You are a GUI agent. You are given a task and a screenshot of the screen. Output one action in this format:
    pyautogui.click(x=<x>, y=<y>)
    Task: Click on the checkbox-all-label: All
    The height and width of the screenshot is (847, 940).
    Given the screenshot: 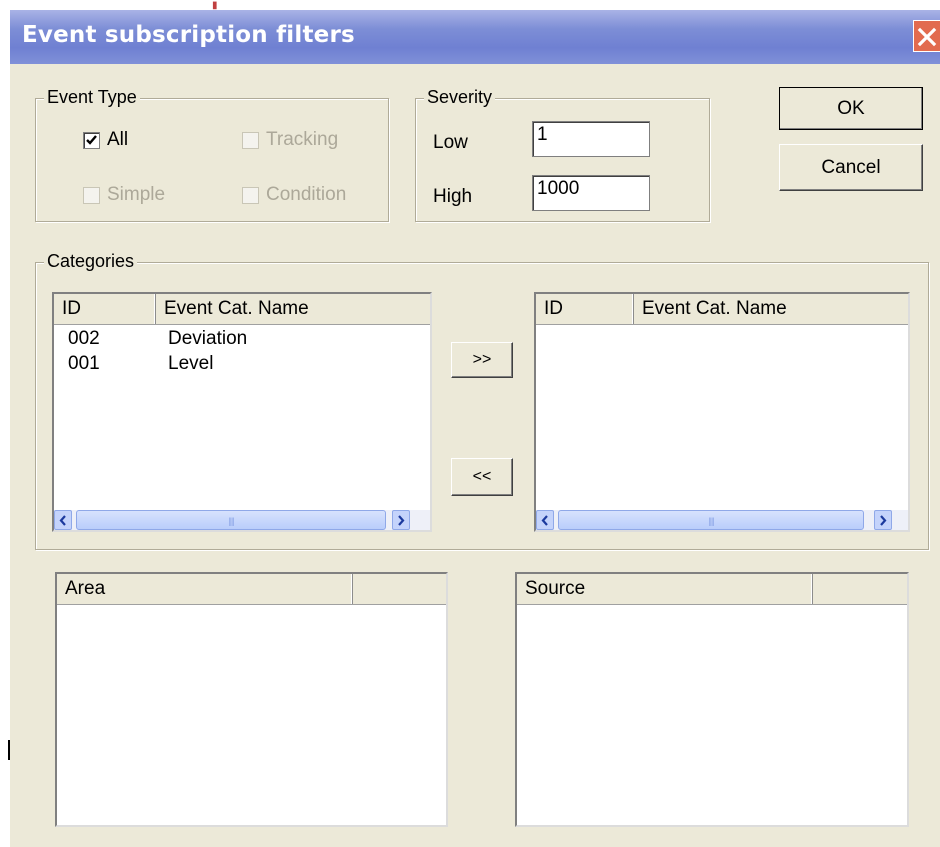 What is the action you would take?
    pyautogui.click(x=118, y=139)
    